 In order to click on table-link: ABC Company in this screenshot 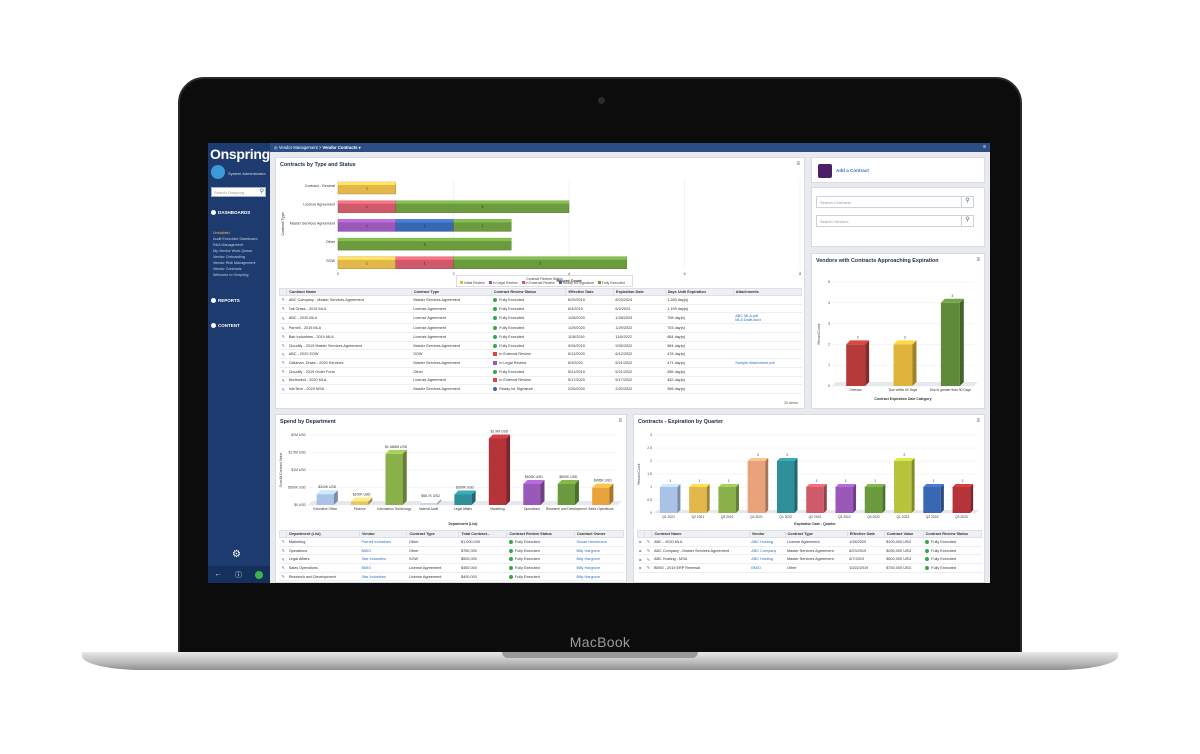, I will do `click(763, 551)`.